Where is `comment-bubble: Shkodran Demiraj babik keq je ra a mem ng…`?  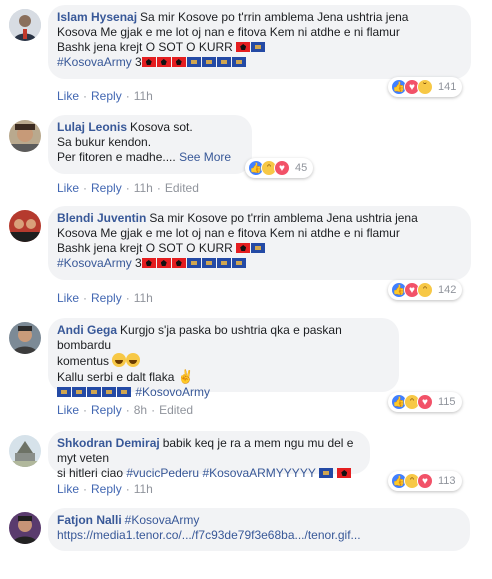 comment-bubble: Shkodran Demiraj babik keq je ra a mem ng… is located at coordinates (209, 455).